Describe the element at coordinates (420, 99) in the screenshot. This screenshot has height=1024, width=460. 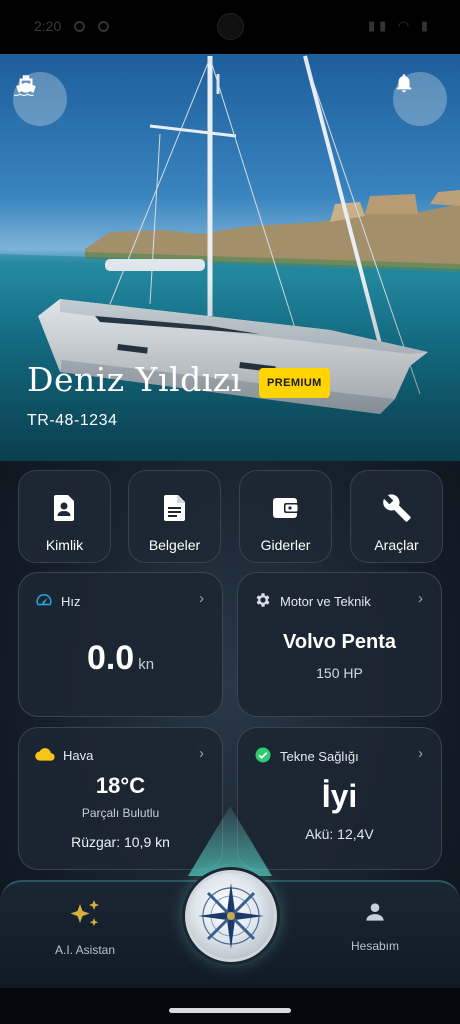
I see `notifications-button` at that location.